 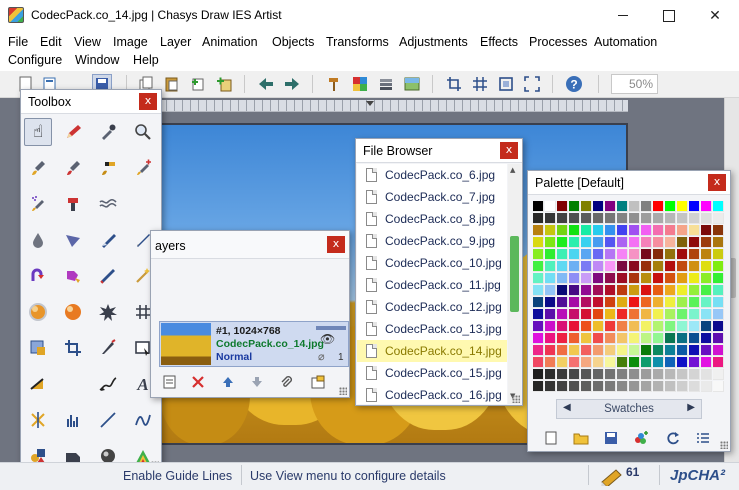 I want to click on file-list-item: CodecPack.co_10.jpg, so click(x=432, y=263).